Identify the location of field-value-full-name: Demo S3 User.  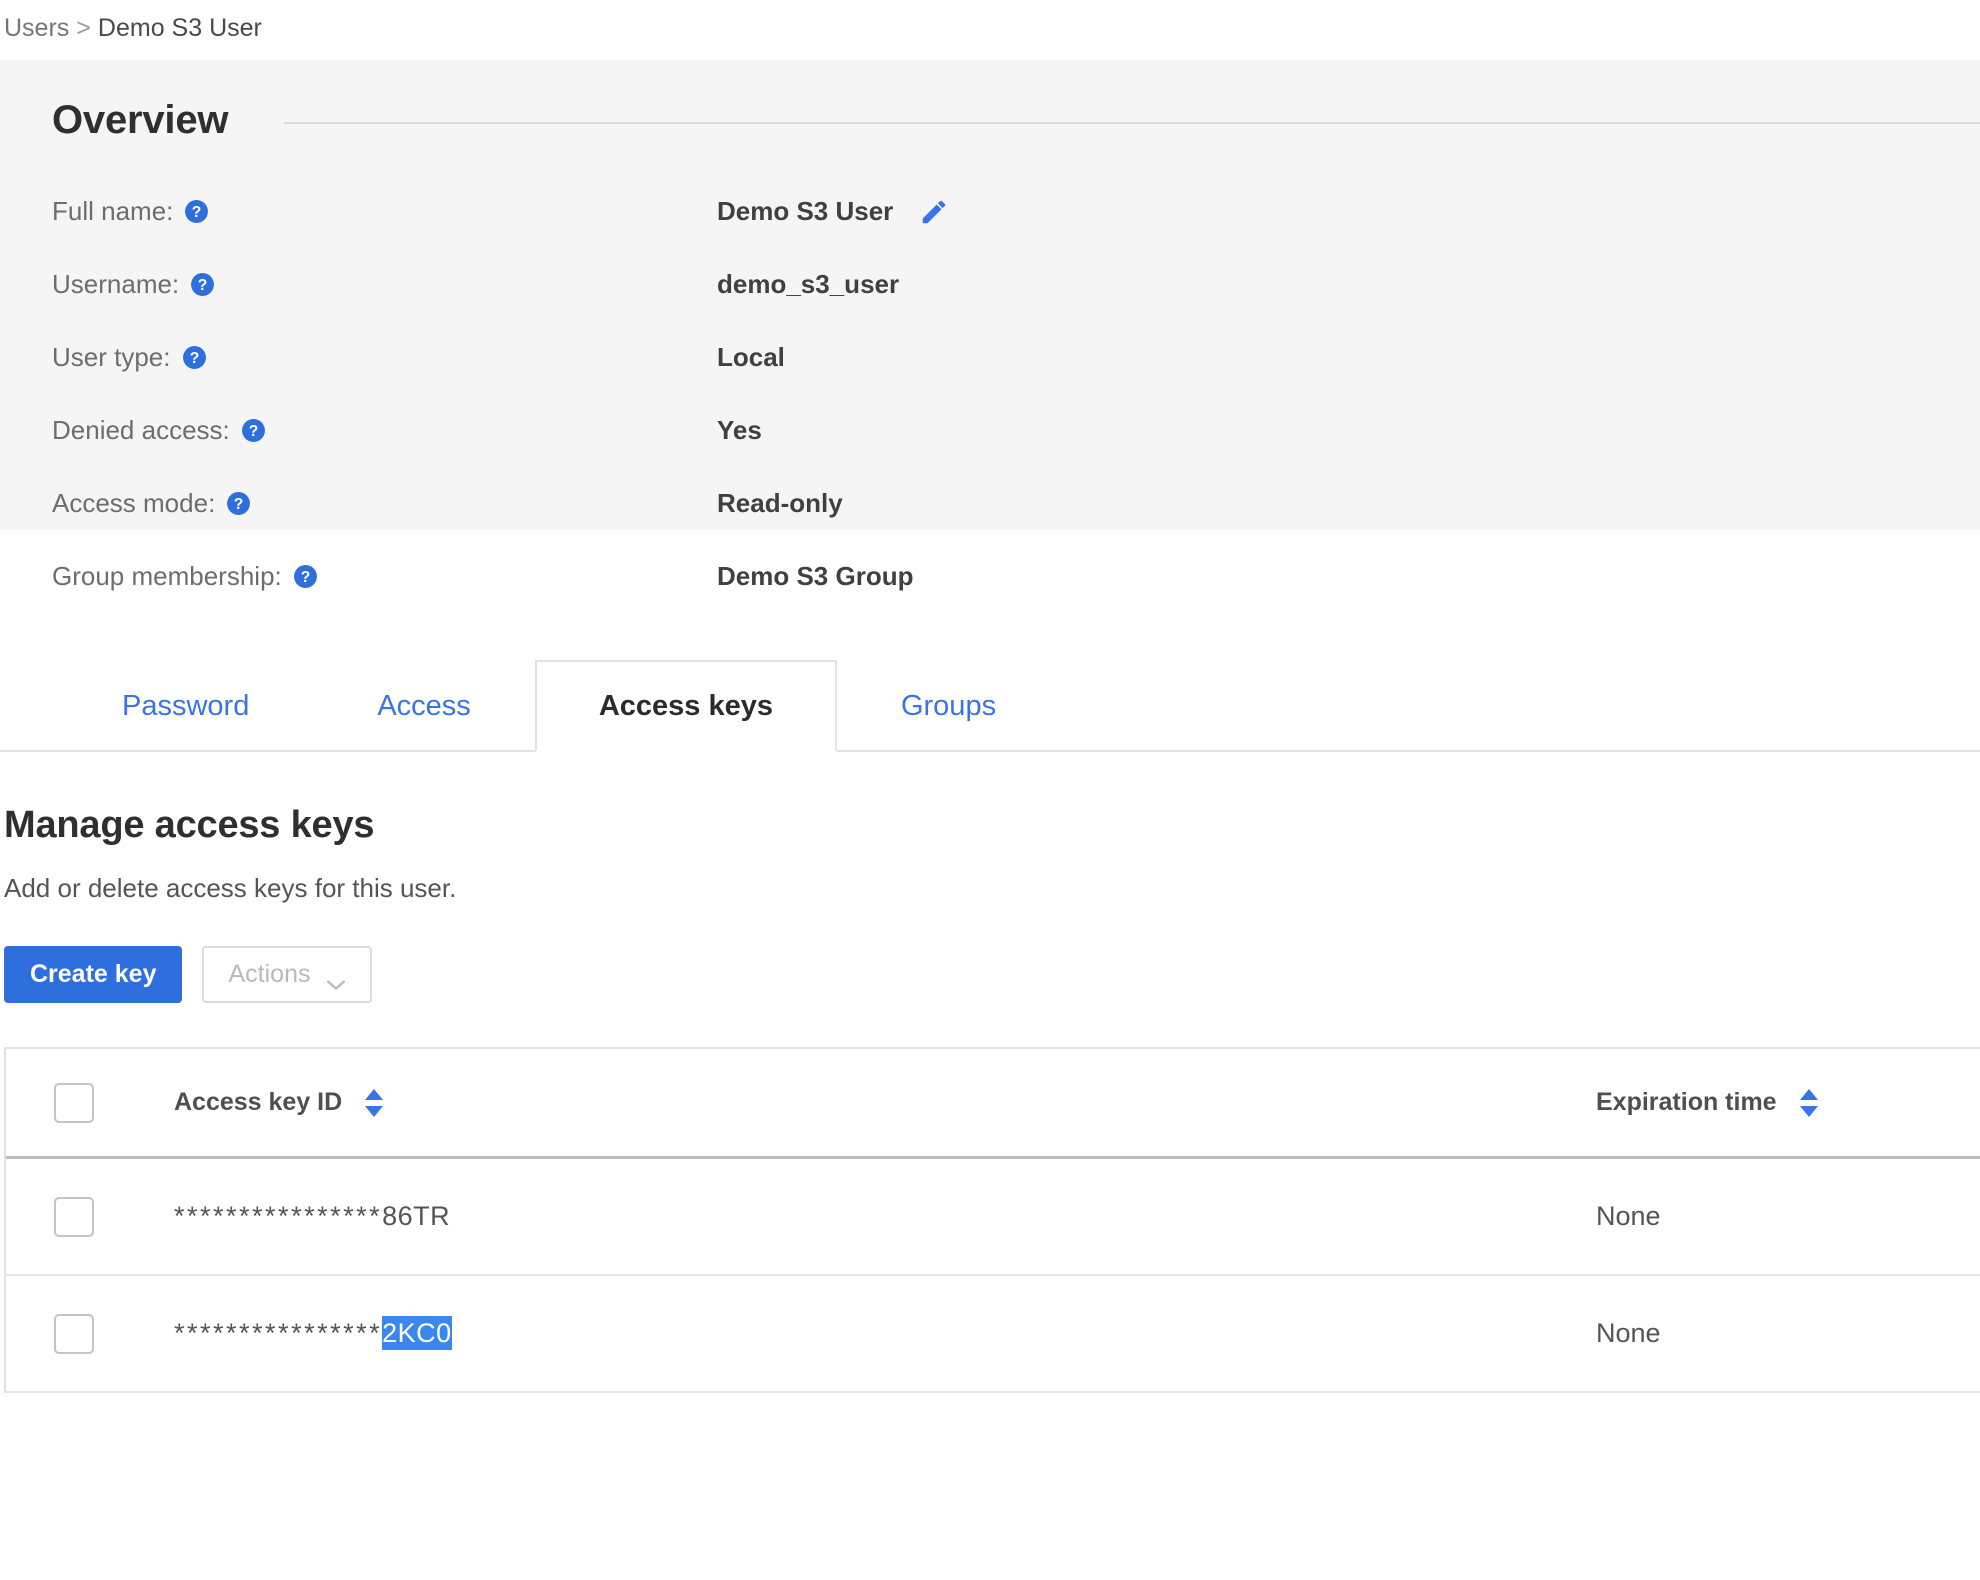
(833, 211).